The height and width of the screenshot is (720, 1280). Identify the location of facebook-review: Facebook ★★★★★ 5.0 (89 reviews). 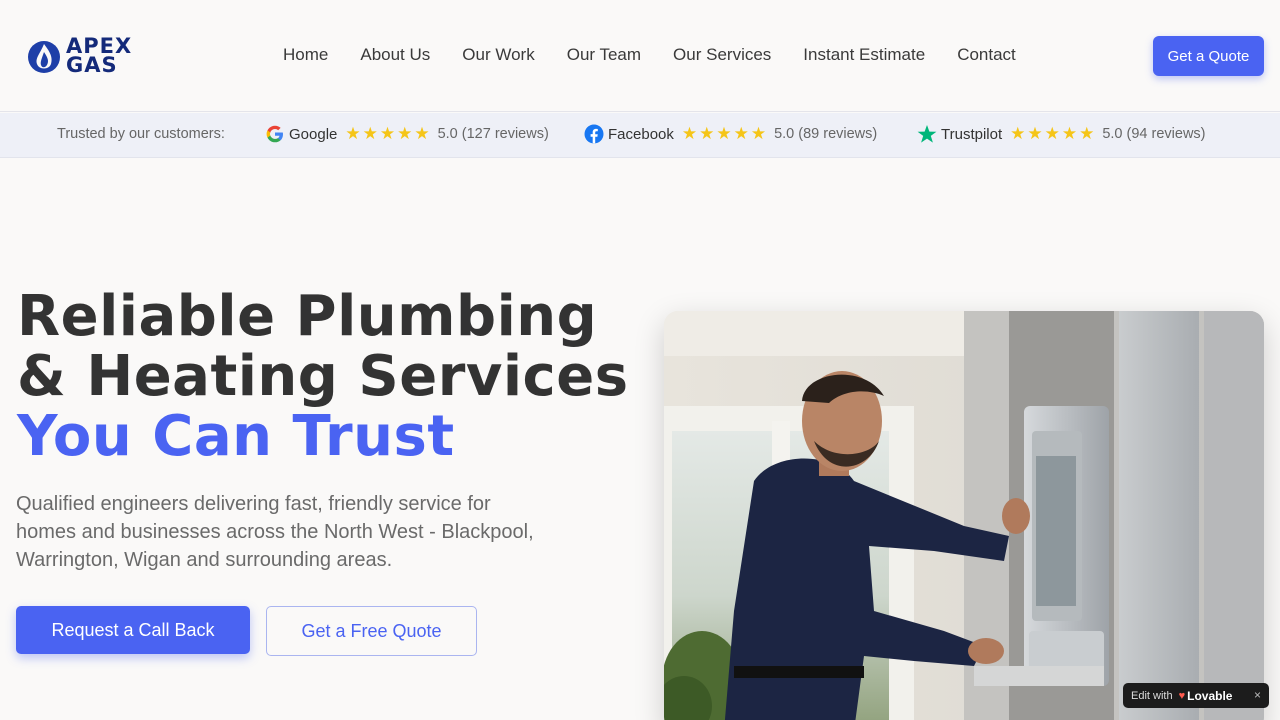
(730, 134).